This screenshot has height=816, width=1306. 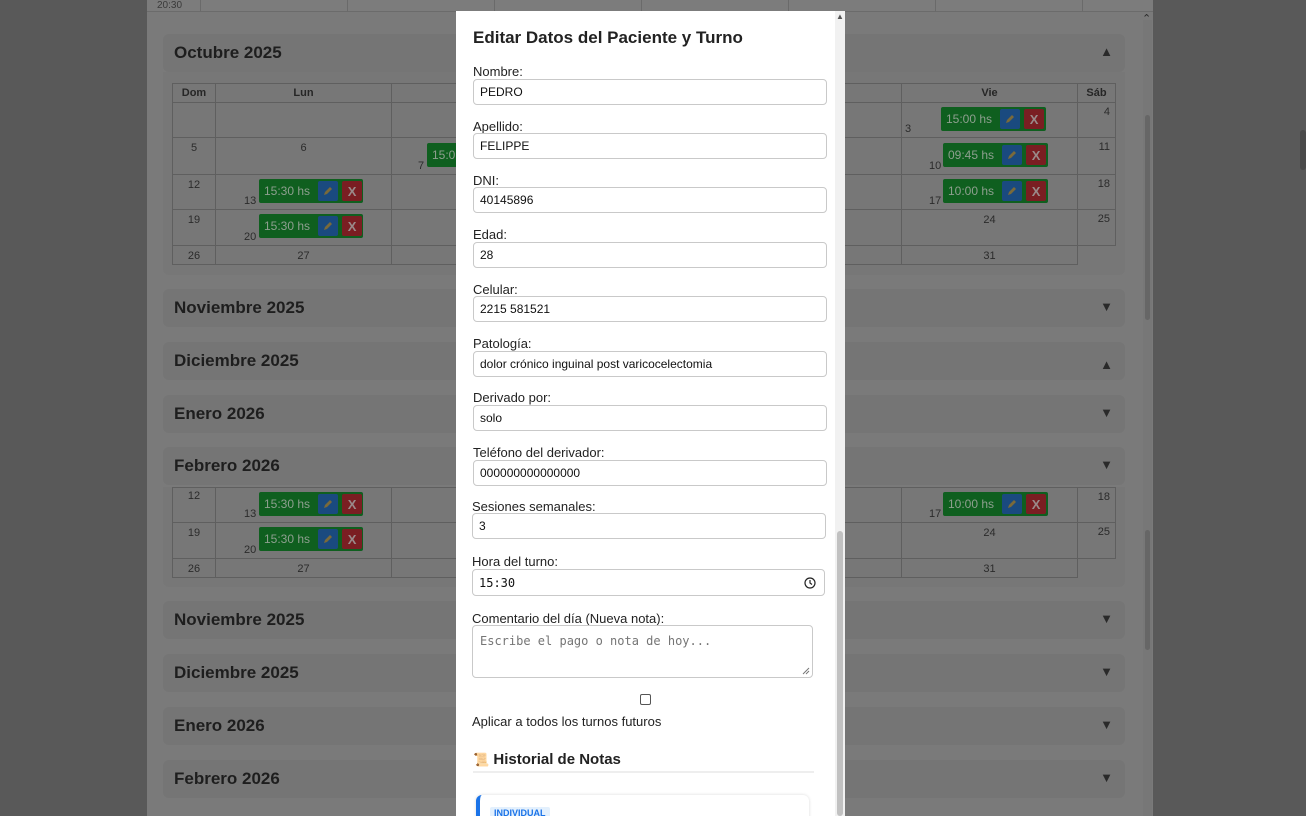 I want to click on page-scrollbar, so click(x=1147, y=418).